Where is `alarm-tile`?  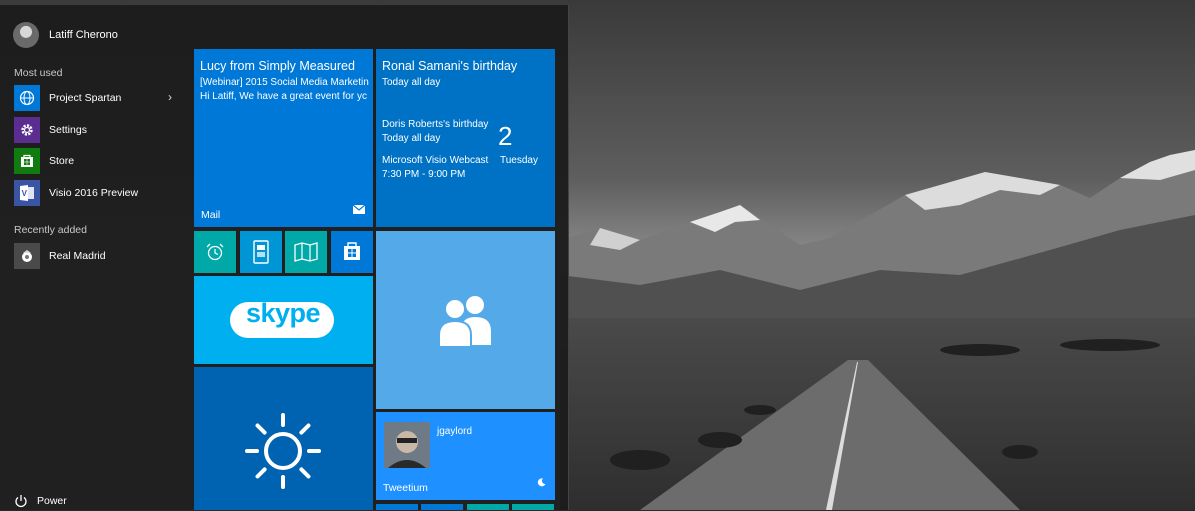
alarm-tile is located at coordinates (215, 252).